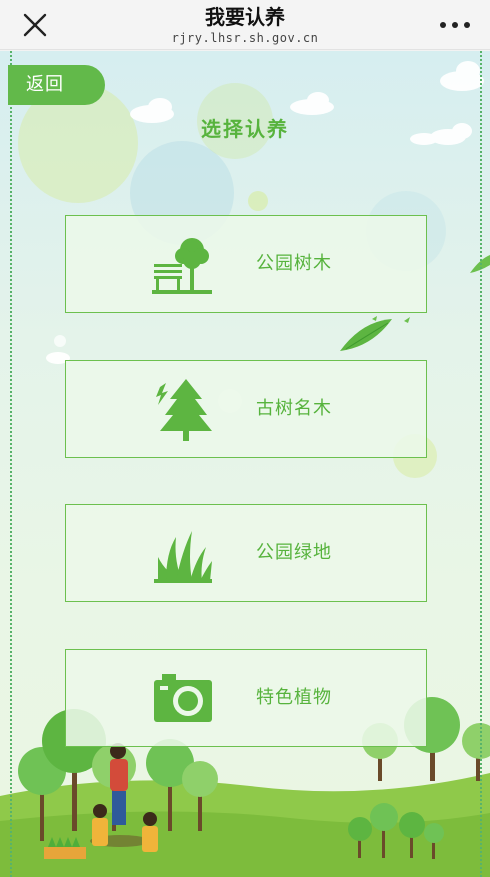  I want to click on park-tree-bench-icon, so click(182, 266).